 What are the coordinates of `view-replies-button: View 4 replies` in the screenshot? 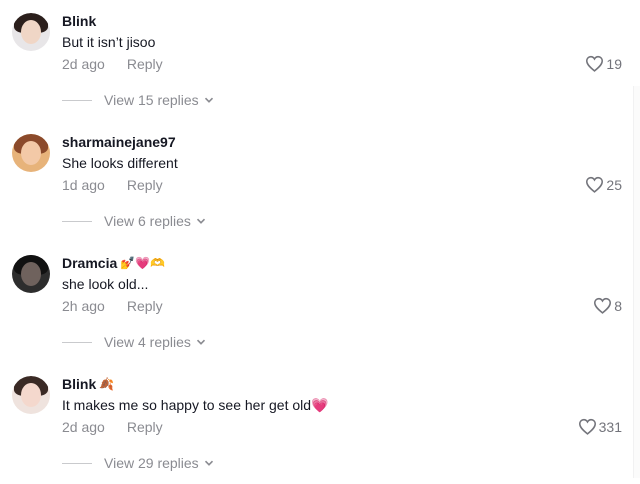 It's located at (134, 342).